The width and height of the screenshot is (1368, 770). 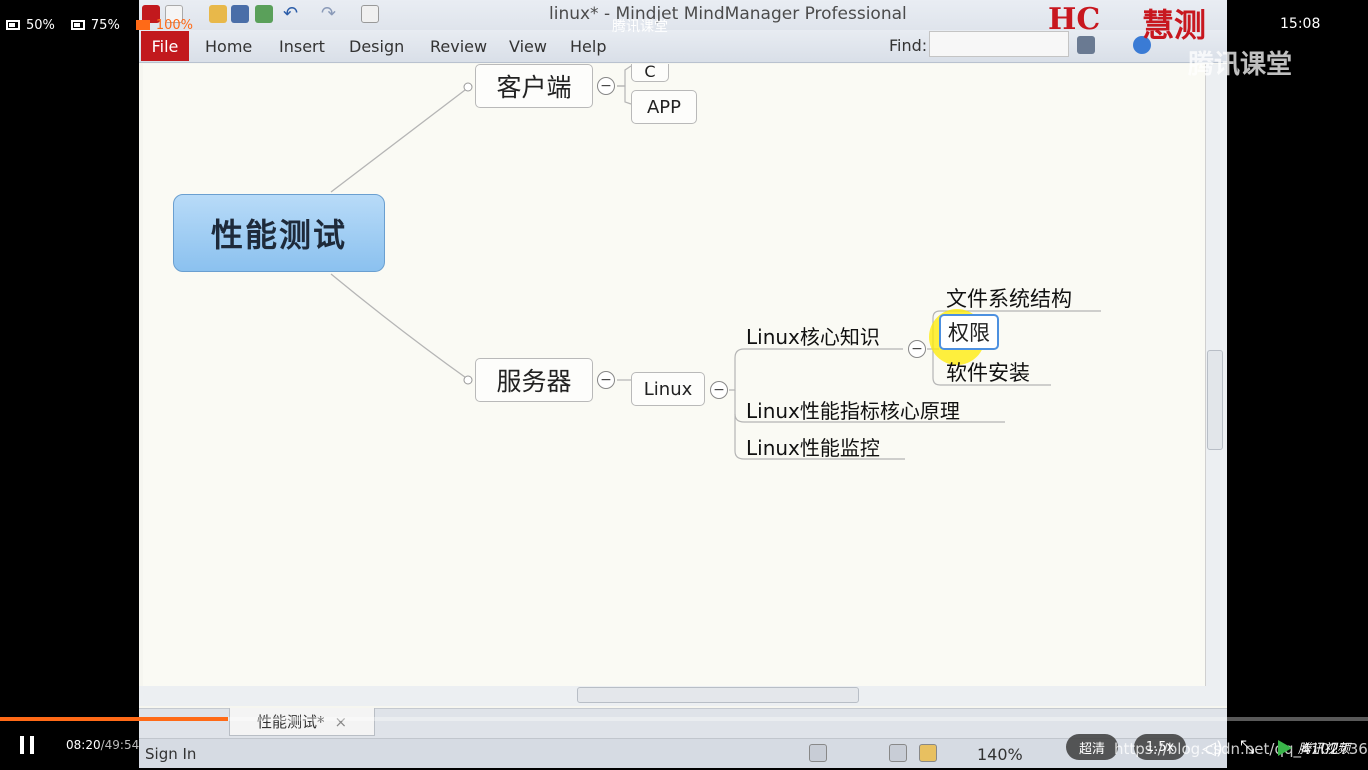 I want to click on horizontal-scroll-thumb, so click(x=718, y=695).